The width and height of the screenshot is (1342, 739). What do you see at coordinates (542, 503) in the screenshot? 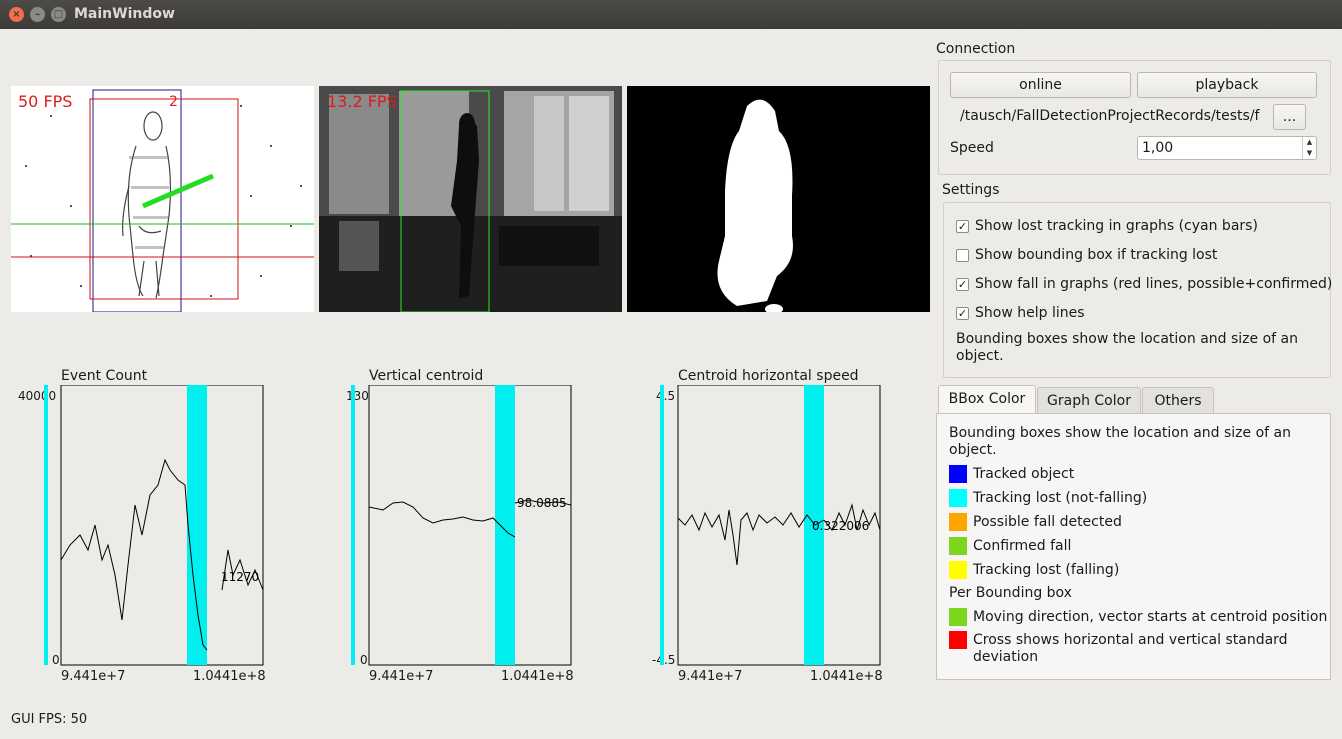
I see `graph2-current-value: 98.0885` at bounding box center [542, 503].